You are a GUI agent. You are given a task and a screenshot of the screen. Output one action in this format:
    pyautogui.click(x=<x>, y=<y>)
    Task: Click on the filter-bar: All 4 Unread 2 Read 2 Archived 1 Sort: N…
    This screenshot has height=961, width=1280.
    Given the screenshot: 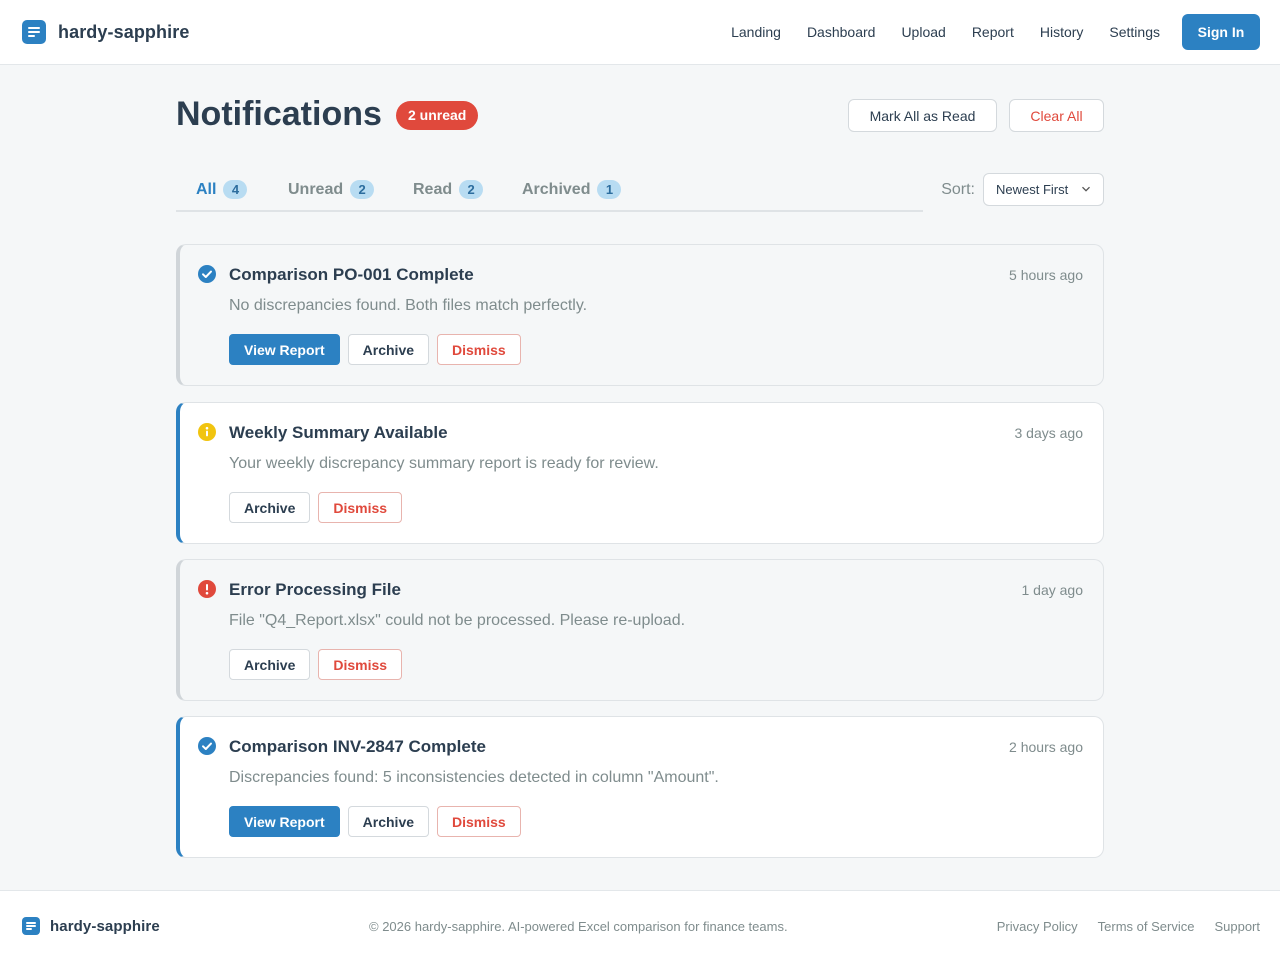 What is the action you would take?
    pyautogui.click(x=640, y=193)
    